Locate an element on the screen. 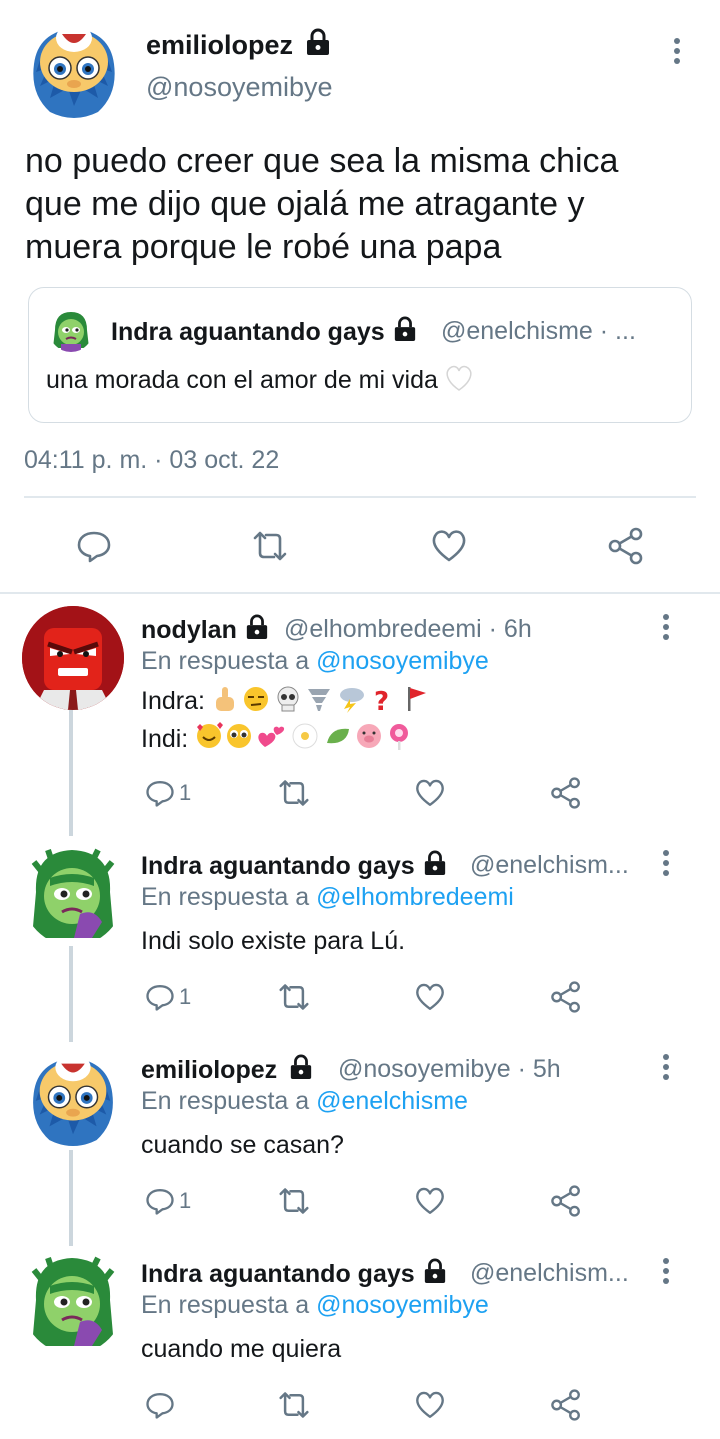 The height and width of the screenshot is (1439, 720). emoji-sequence: ? is located at coordinates (330, 703).